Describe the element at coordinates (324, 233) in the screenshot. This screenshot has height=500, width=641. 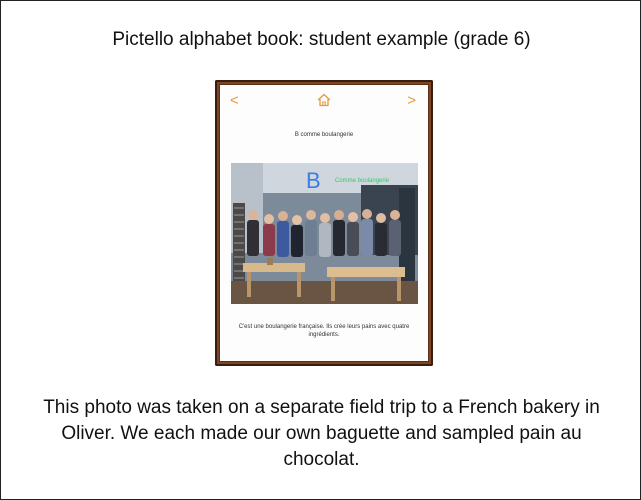
I see `bakery-group-photo: B Comme boulangerie` at that location.